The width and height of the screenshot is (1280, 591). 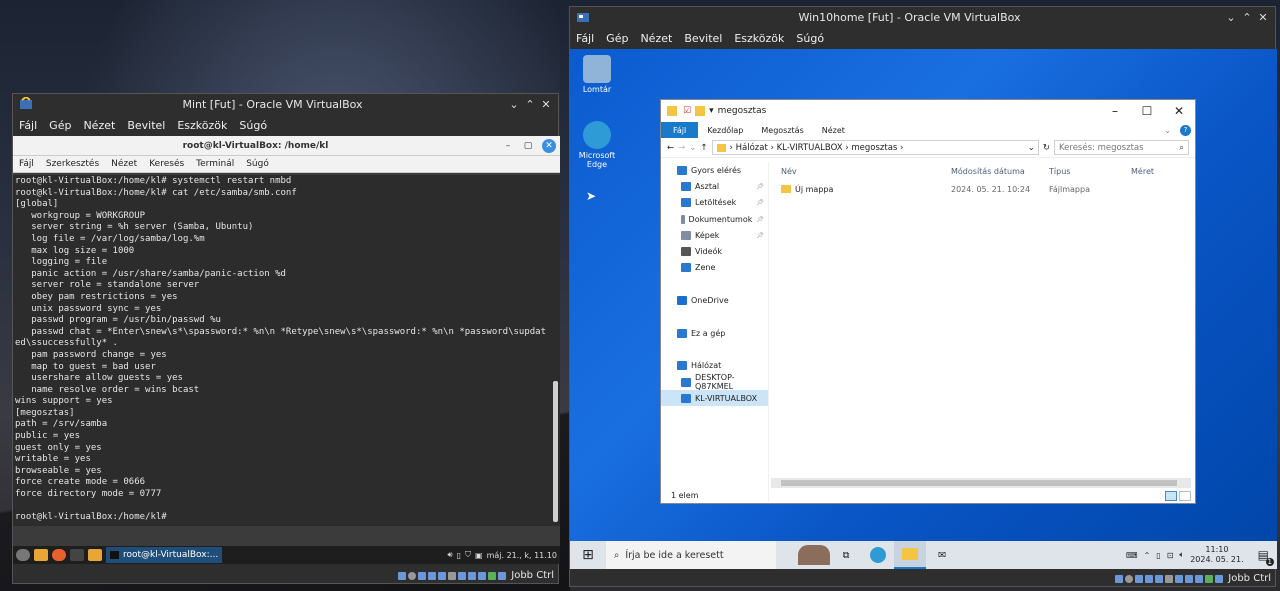 I want to click on status-audio-icon, so click(x=422, y=575).